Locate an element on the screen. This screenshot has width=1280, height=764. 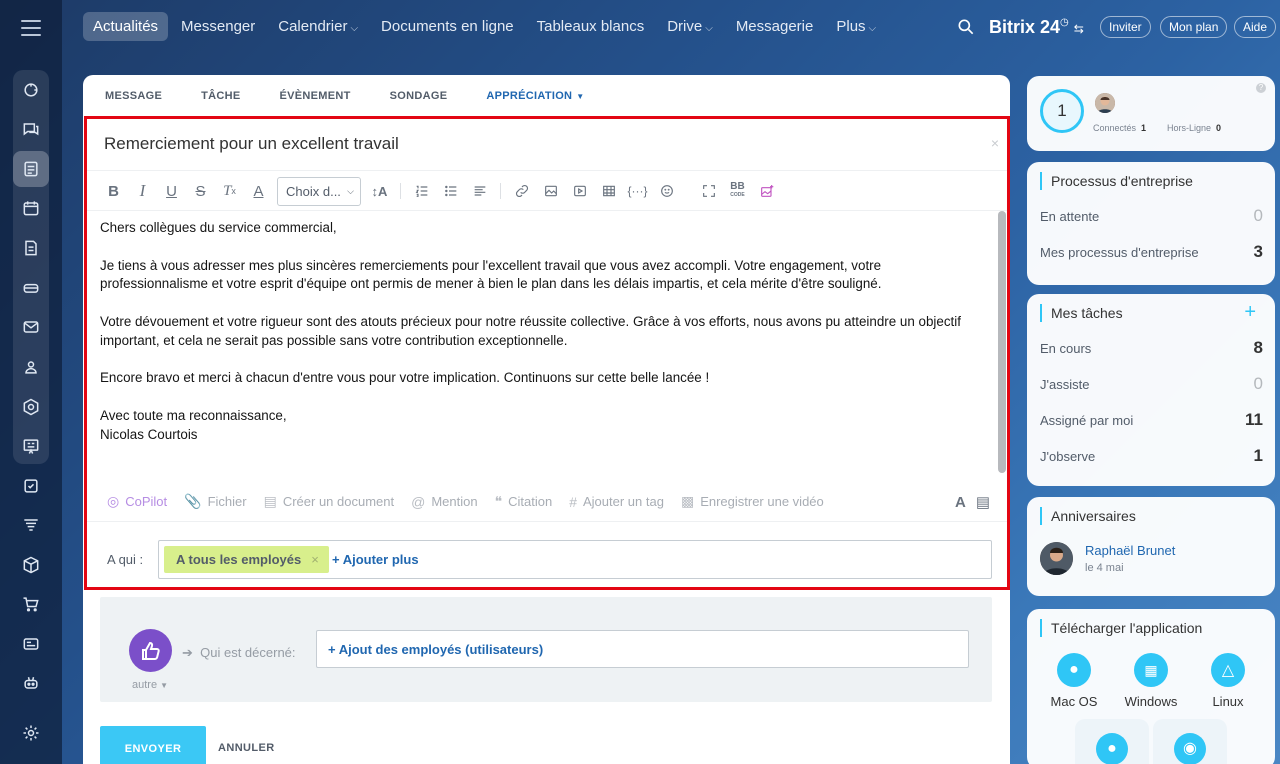
download-linux: △ Linux is located at coordinates (1228, 681).